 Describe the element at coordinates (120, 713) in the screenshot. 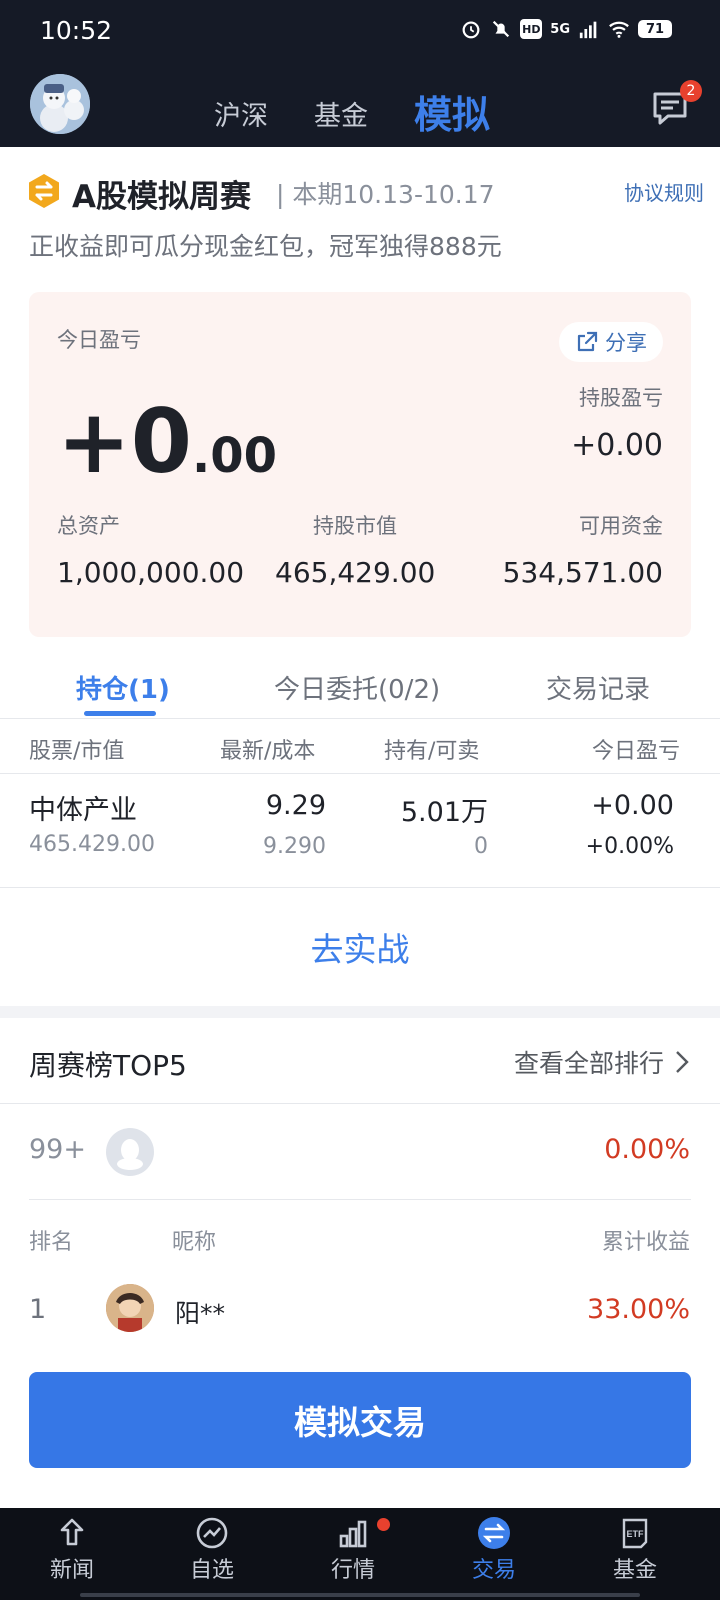

I see `active-tab-indicator` at that location.